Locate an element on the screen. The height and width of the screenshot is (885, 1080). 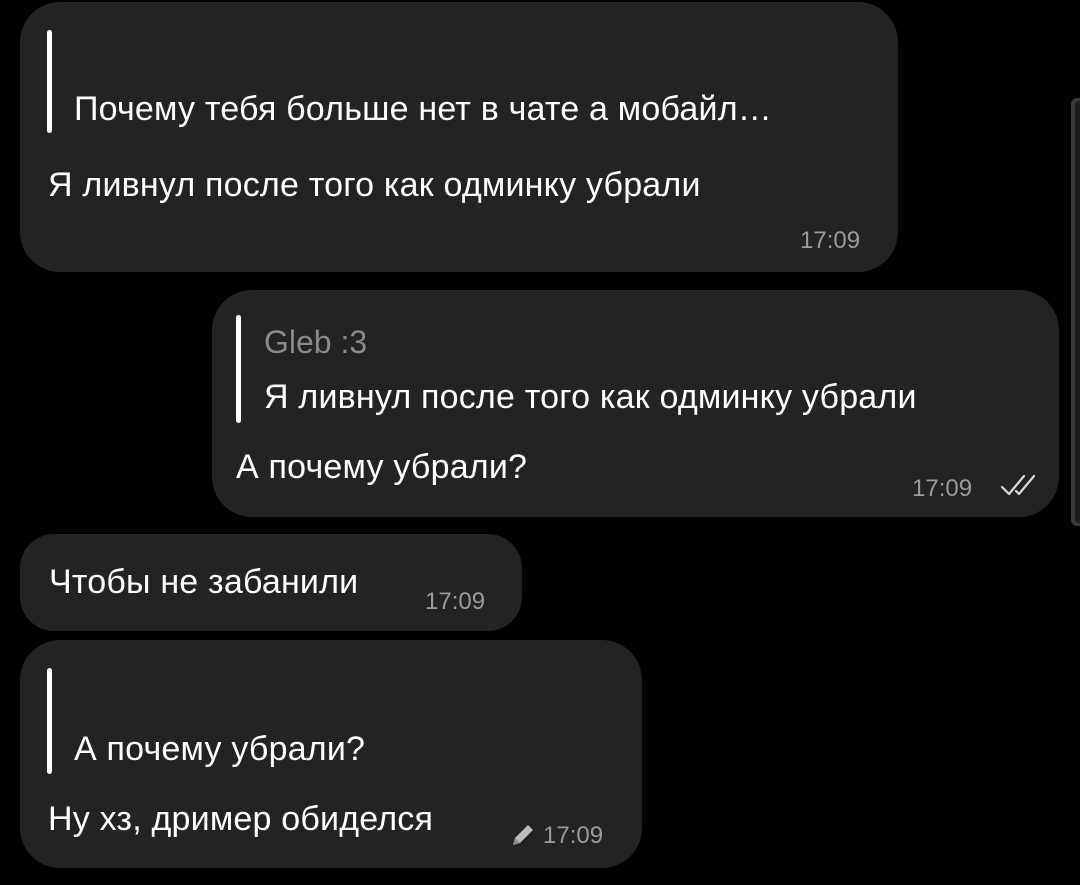
double-check-icon is located at coordinates (1018, 485).